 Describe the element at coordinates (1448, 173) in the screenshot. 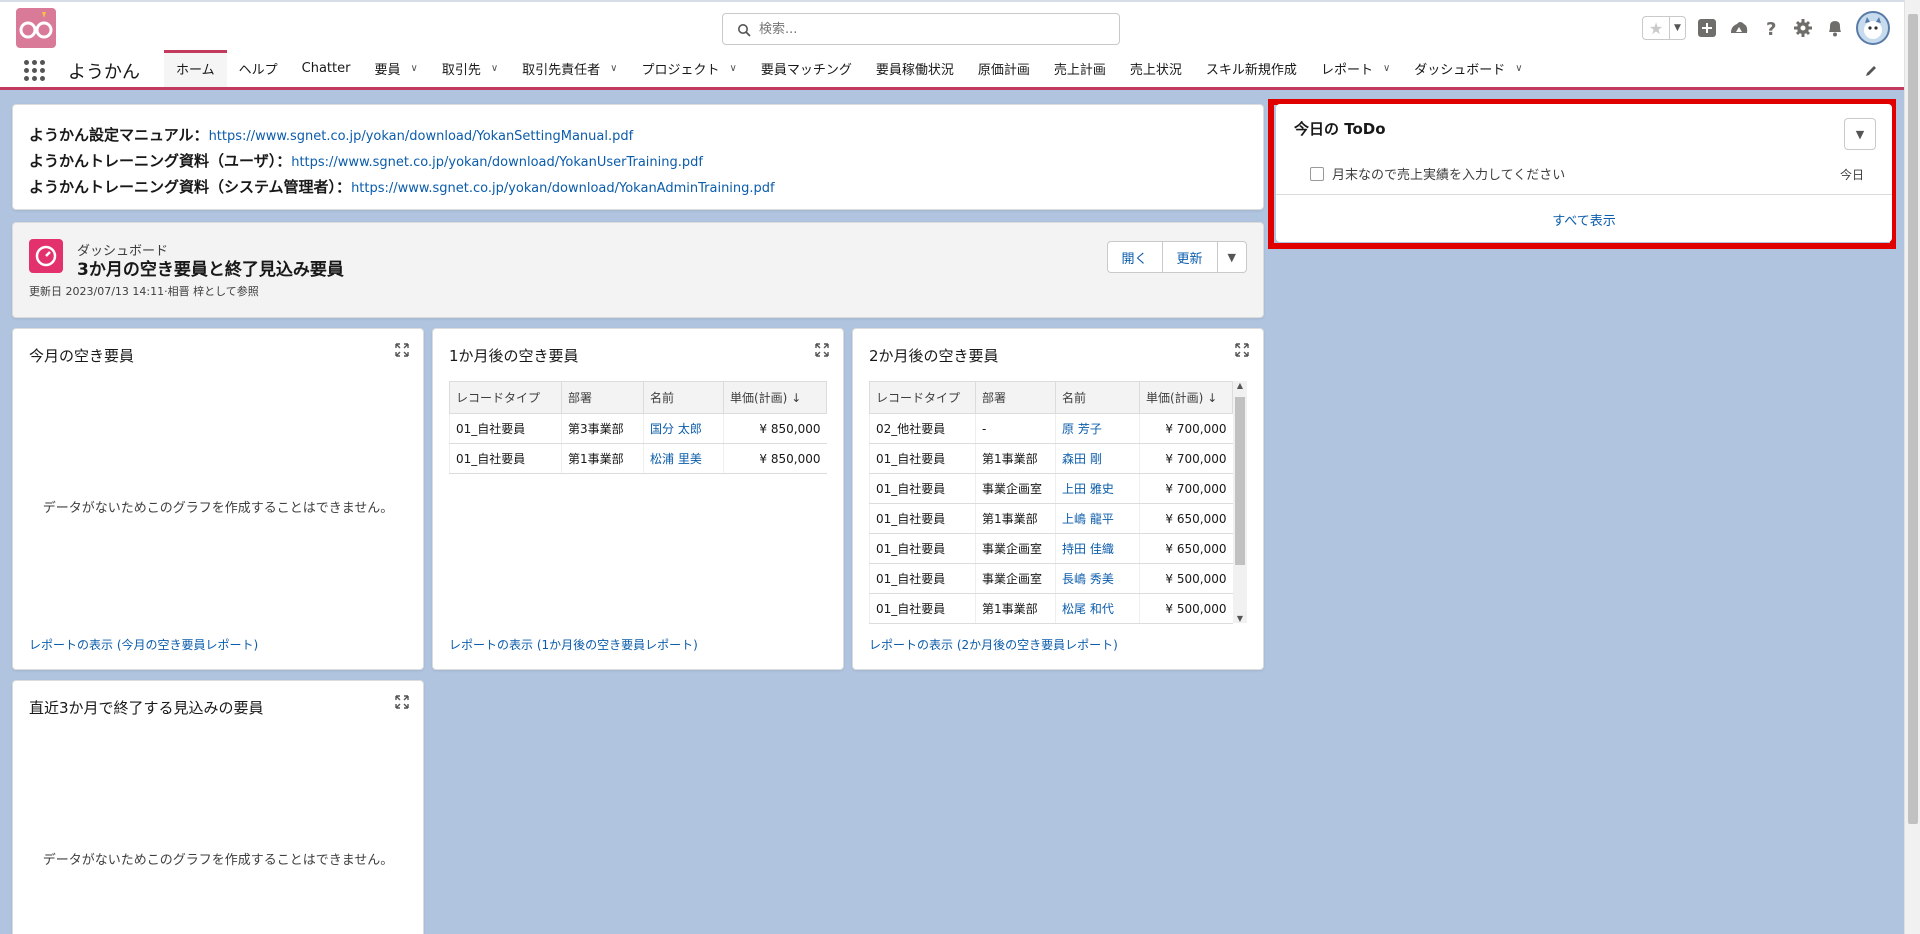

I see `task-label: 月末なので売上実績を入力してください` at that location.